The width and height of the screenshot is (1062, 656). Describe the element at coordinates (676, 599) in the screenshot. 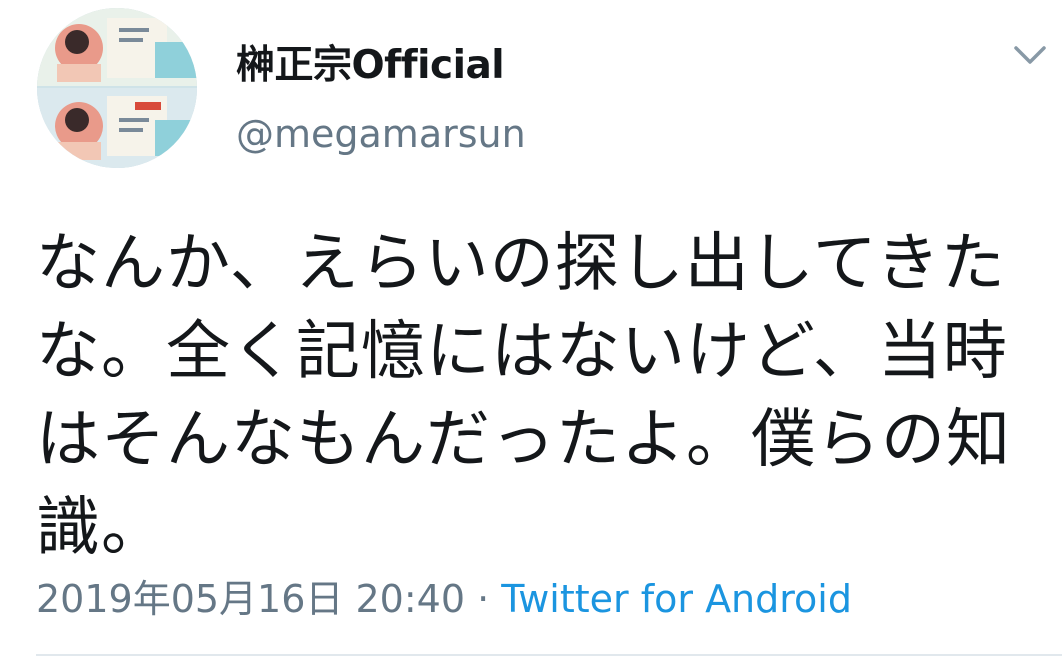

I see `source-link: Twitter for Android` at that location.